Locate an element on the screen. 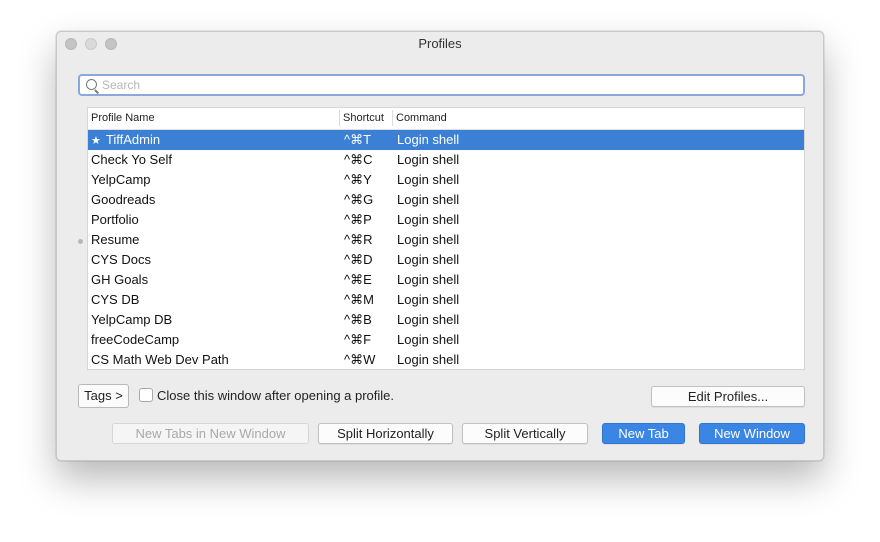  profile-shortcut: ^⌘F is located at coordinates (358, 339).